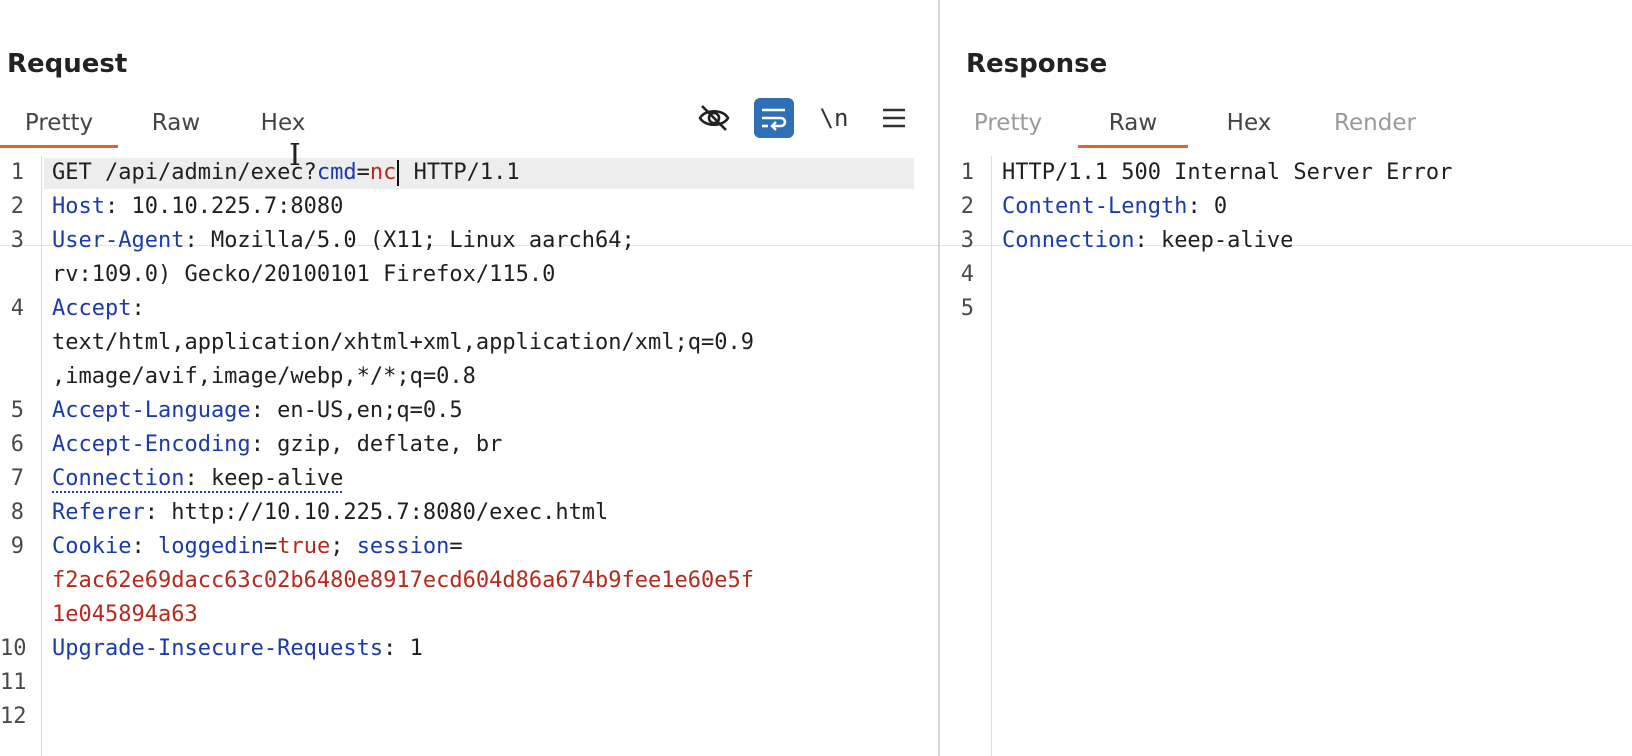  What do you see at coordinates (1037, 64) in the screenshot?
I see `response-title: Response` at bounding box center [1037, 64].